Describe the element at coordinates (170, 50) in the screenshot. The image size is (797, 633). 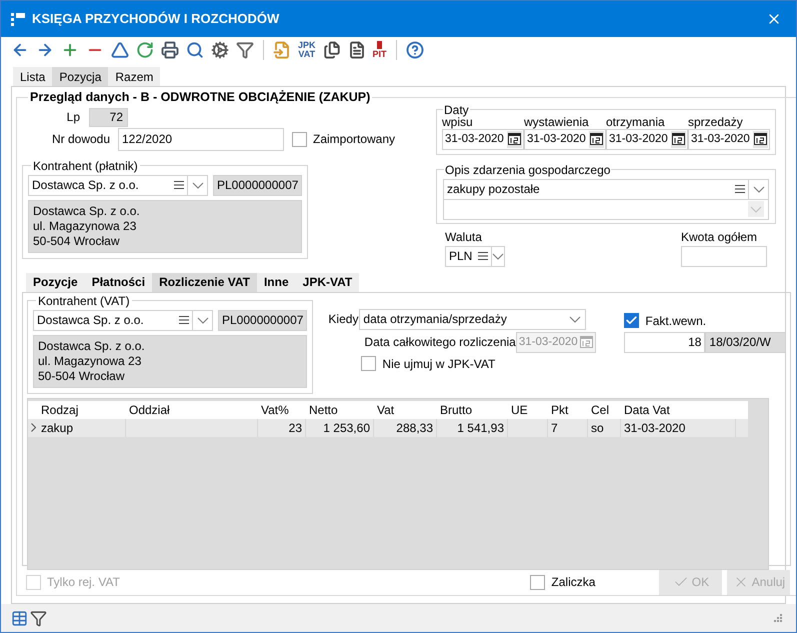
I see `print-icon` at that location.